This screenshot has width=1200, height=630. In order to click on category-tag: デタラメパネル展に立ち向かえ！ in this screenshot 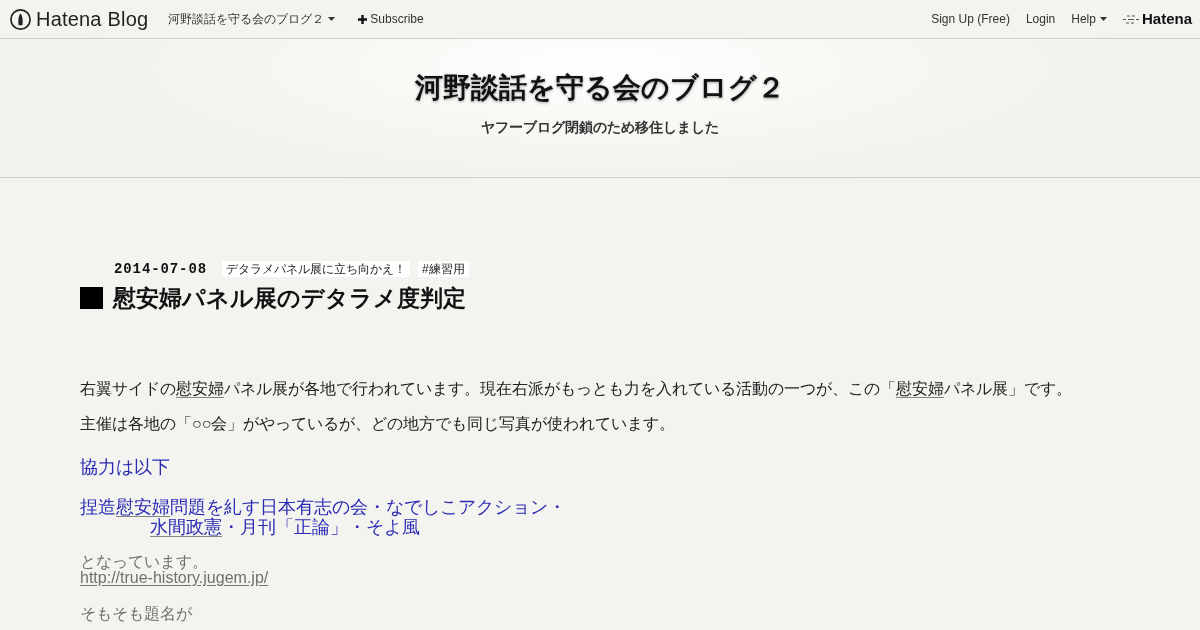, I will do `click(316, 269)`.